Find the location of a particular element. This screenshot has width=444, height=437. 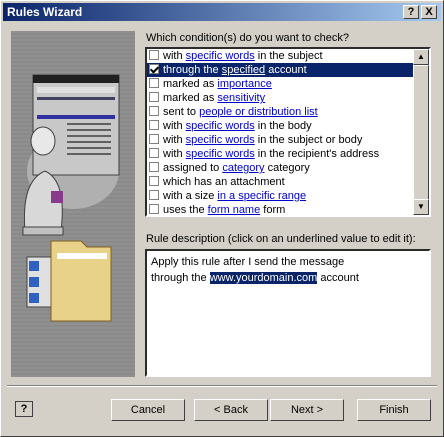

condition-text: which has an attachment is located at coordinates (224, 182).